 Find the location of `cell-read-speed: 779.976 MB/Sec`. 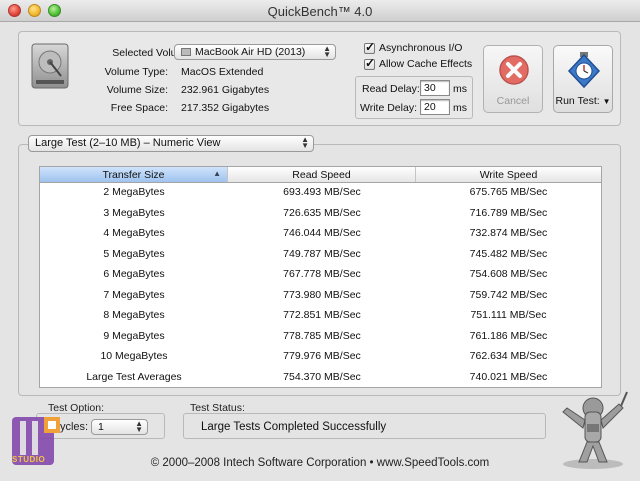

cell-read-speed: 779.976 MB/Sec is located at coordinates (322, 356).